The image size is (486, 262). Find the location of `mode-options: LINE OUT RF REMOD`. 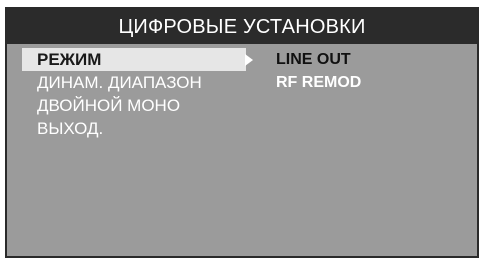

mode-options: LINE OUT RF REMOD is located at coordinates (318, 71).